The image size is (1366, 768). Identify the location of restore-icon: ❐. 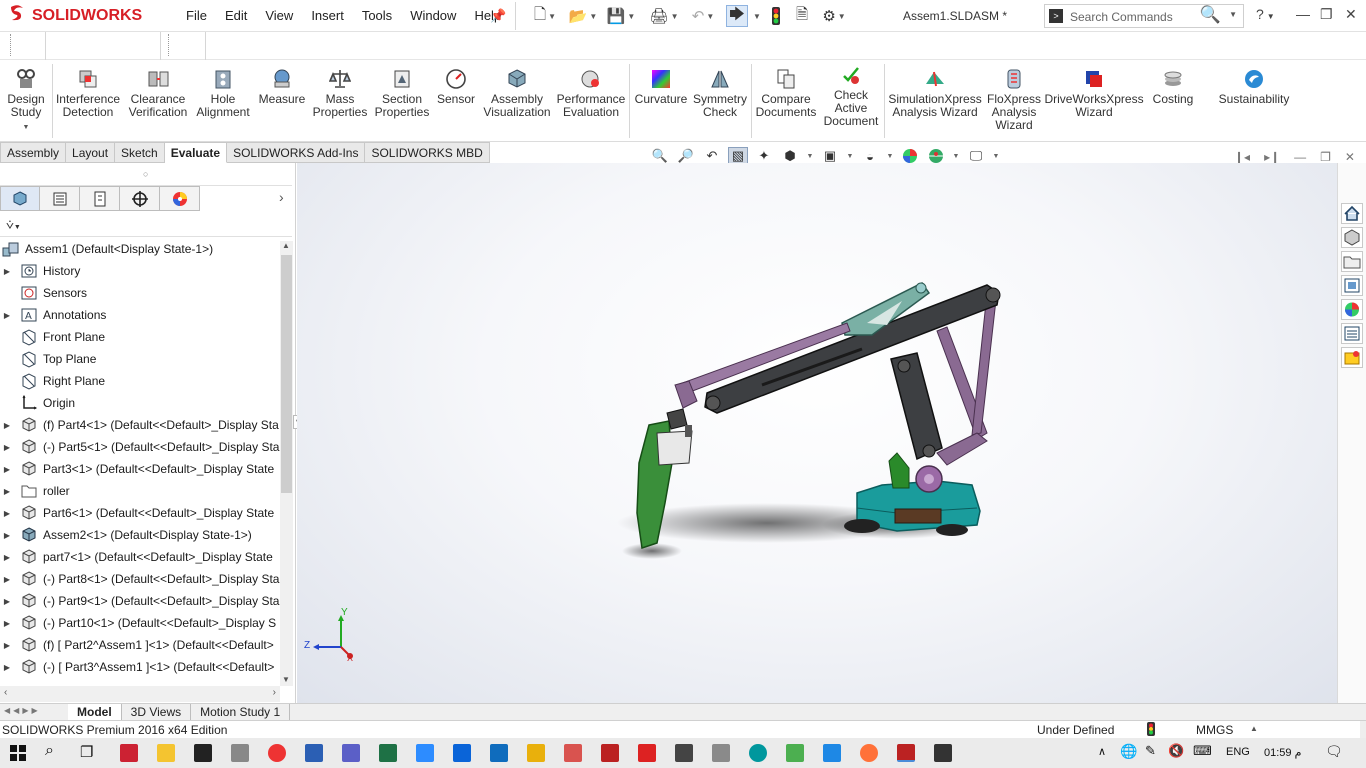
(1326, 14).